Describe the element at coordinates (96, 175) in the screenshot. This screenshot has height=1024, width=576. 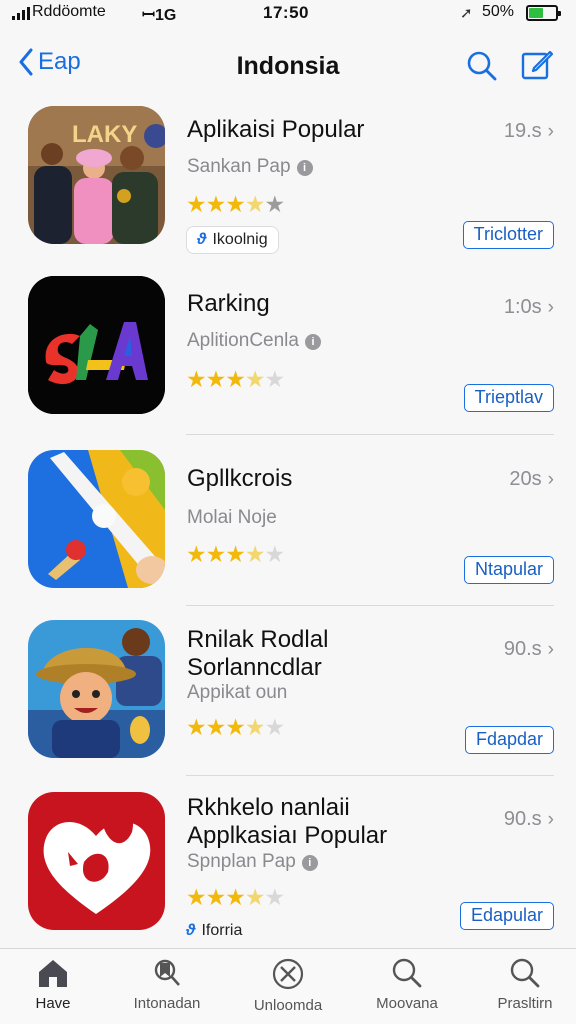
I see `people-photo-icon: LAKY` at that location.